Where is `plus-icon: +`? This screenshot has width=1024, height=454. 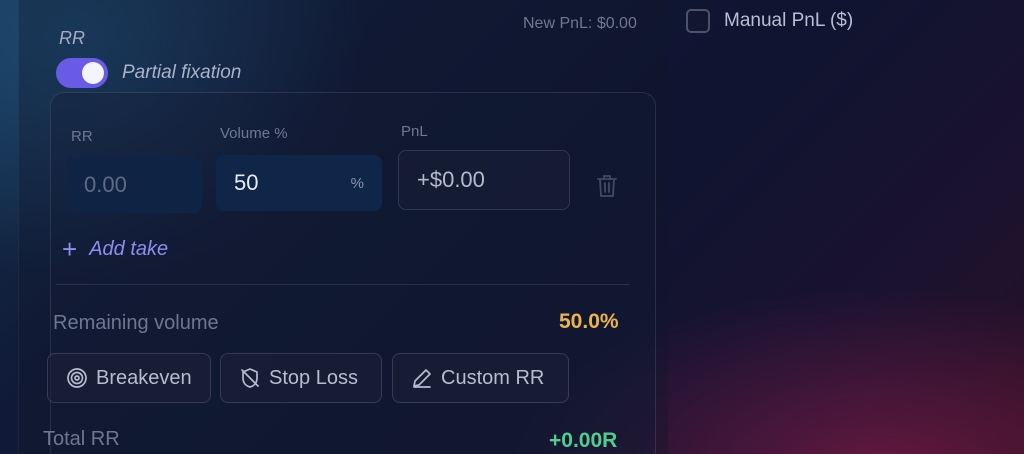 plus-icon: + is located at coordinates (70, 249).